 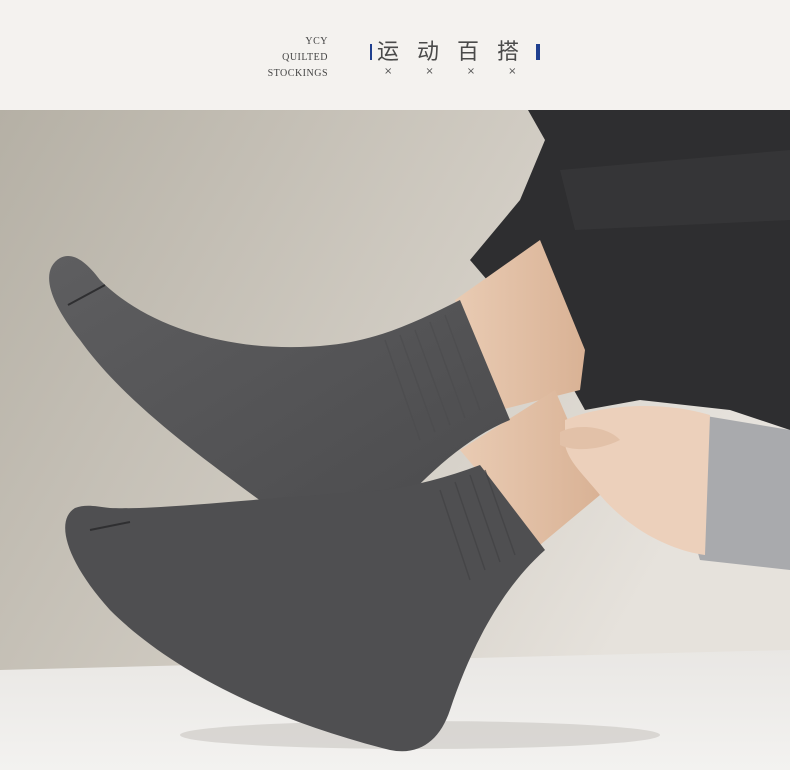 I want to click on header: YCY QUILTED STOCKINGS 运动百搭 ××××, so click(x=395, y=55).